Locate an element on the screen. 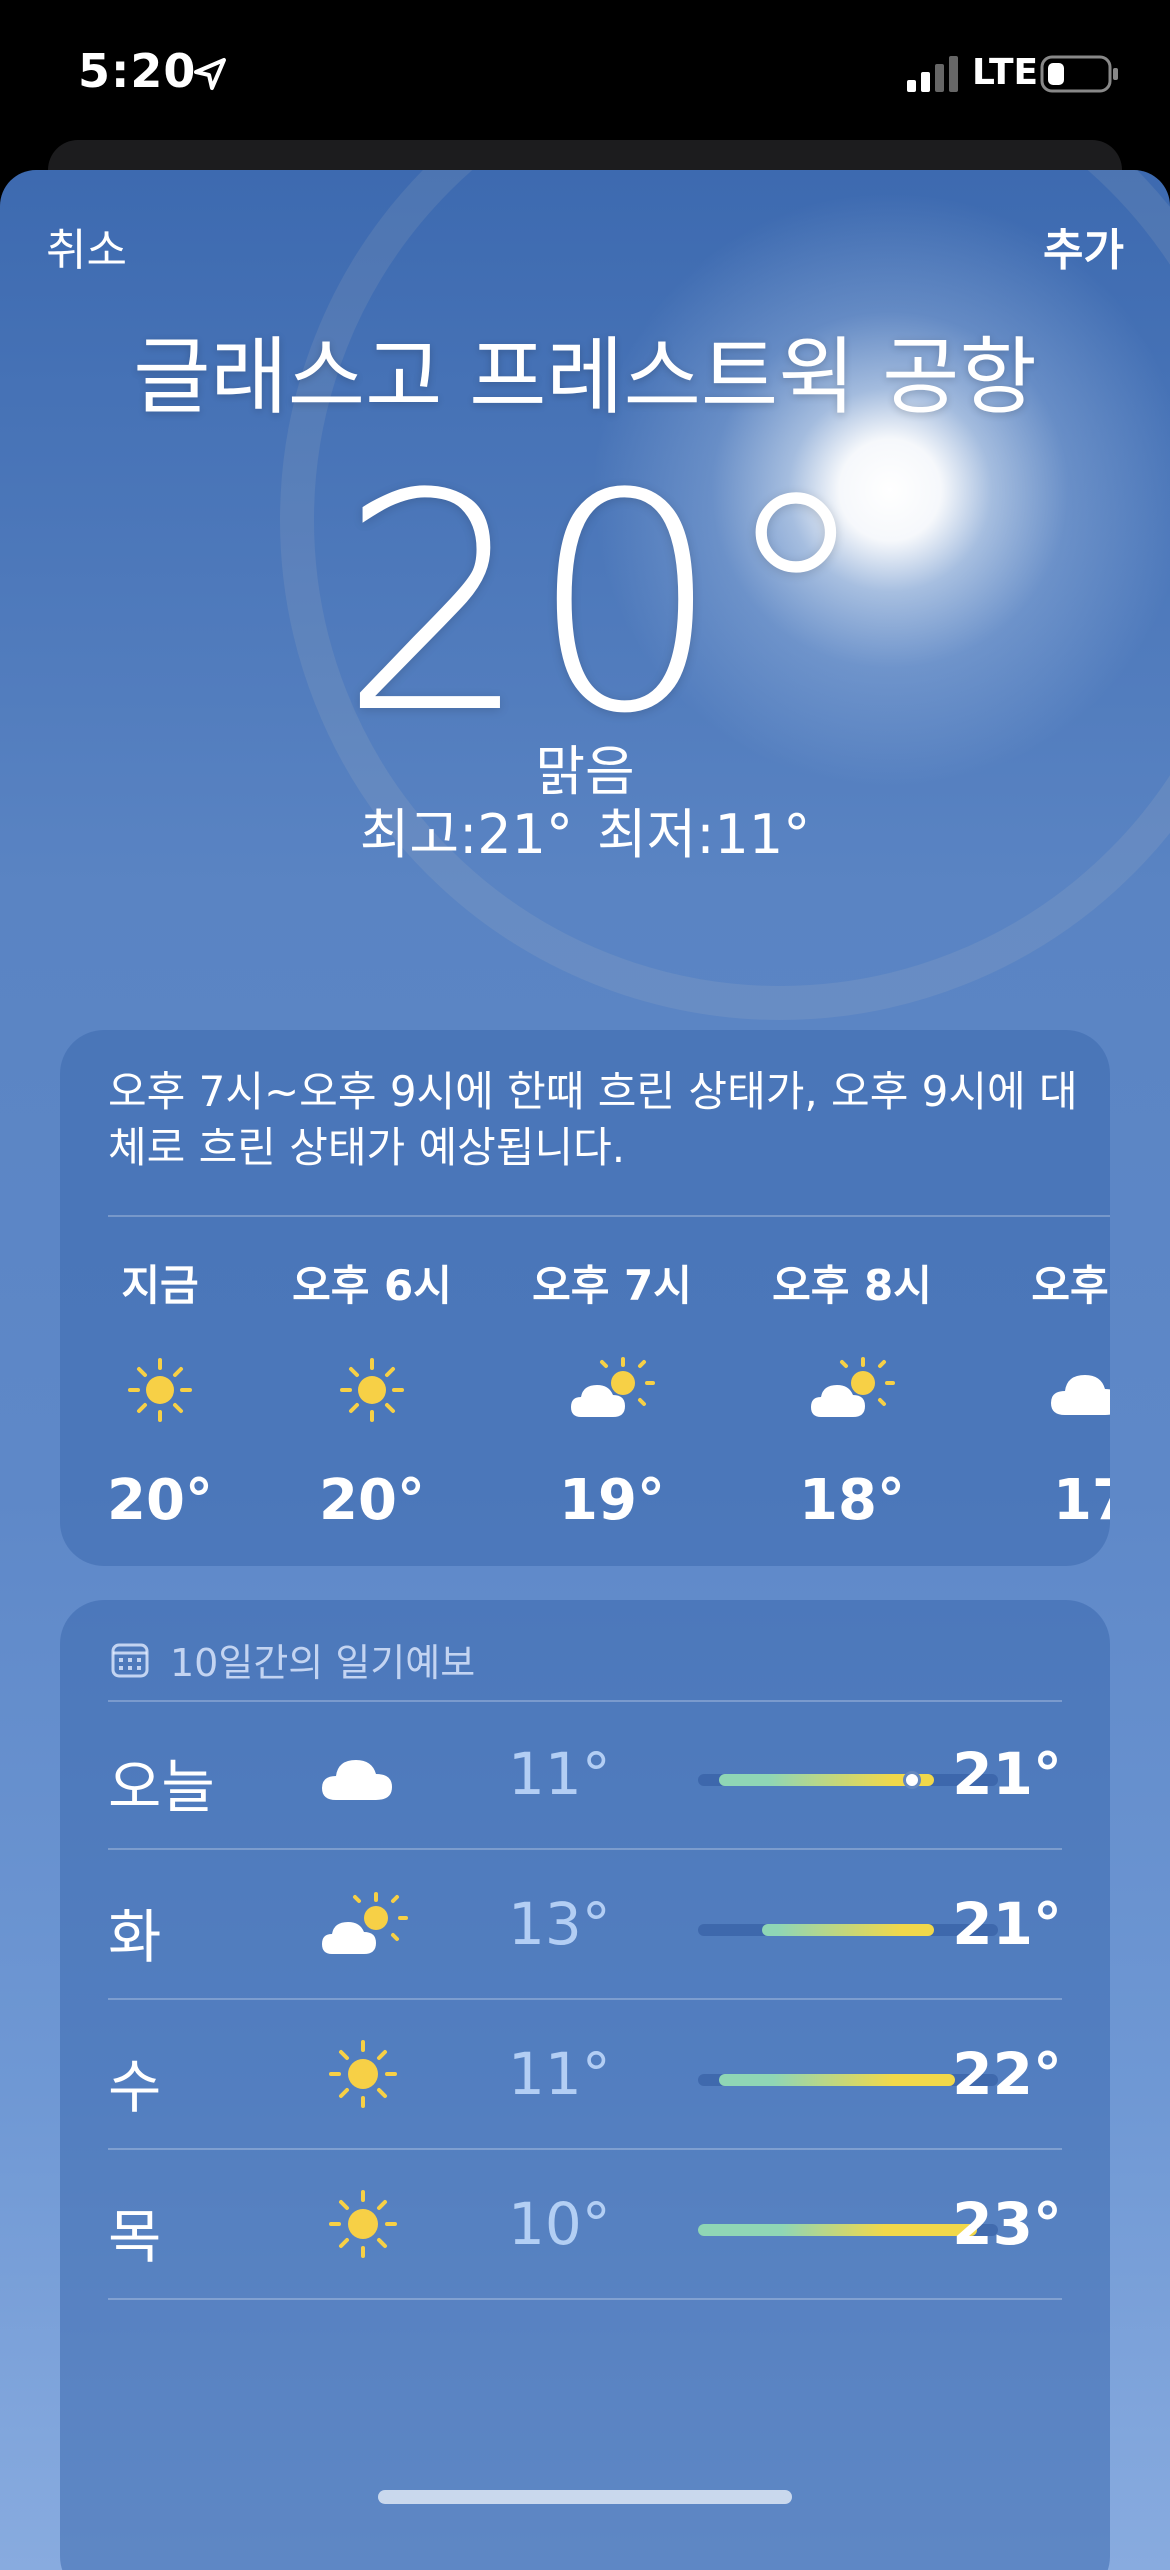  battery-icon is located at coordinates (1079, 74).